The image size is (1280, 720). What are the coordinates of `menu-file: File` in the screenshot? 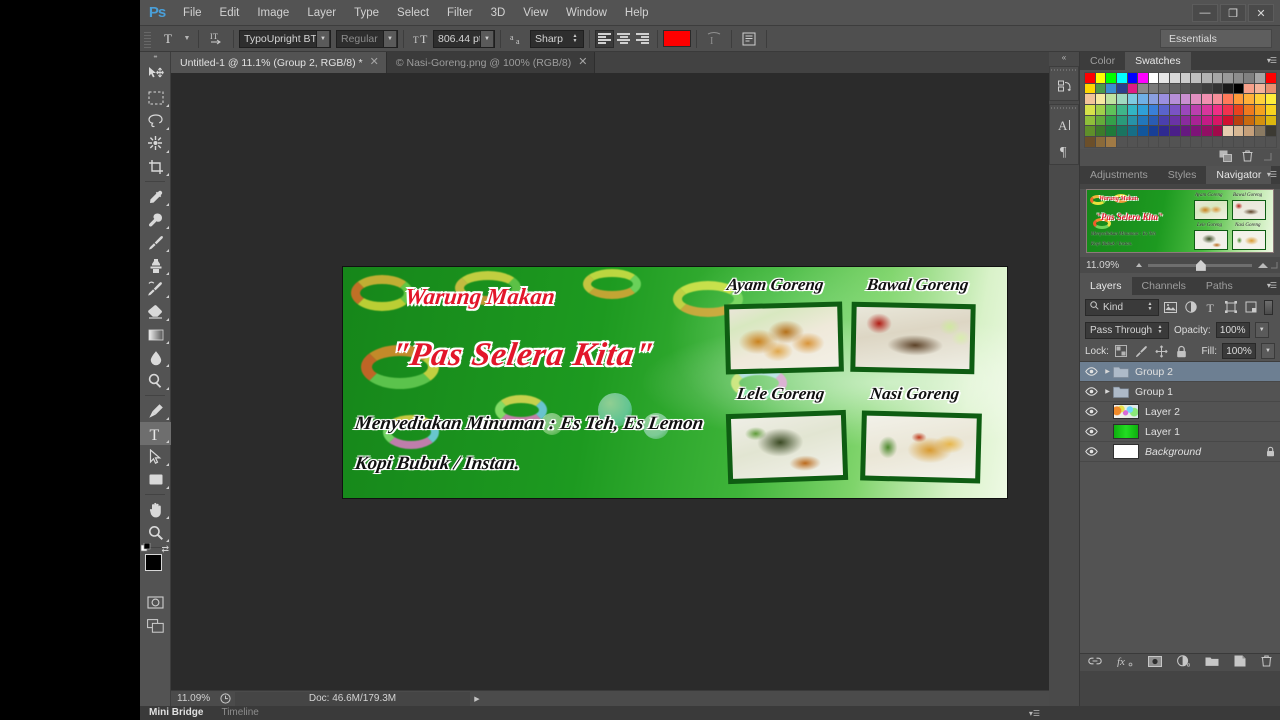 It's located at (192, 13).